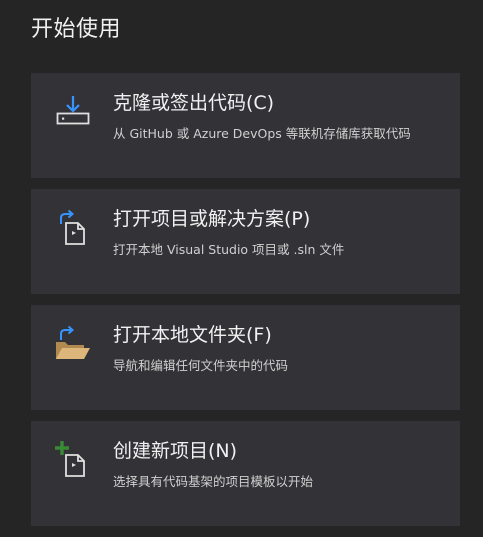  What do you see at coordinates (73, 343) in the screenshot?
I see `open-folder-icon` at bounding box center [73, 343].